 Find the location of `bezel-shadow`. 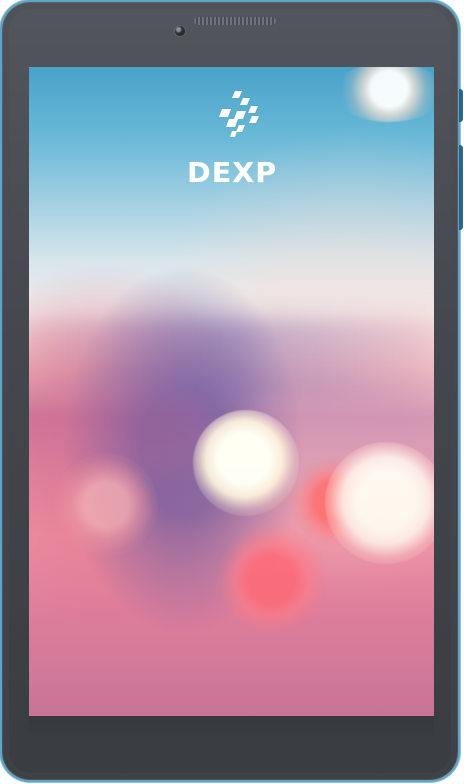

bezel-shadow is located at coordinates (231, 726).